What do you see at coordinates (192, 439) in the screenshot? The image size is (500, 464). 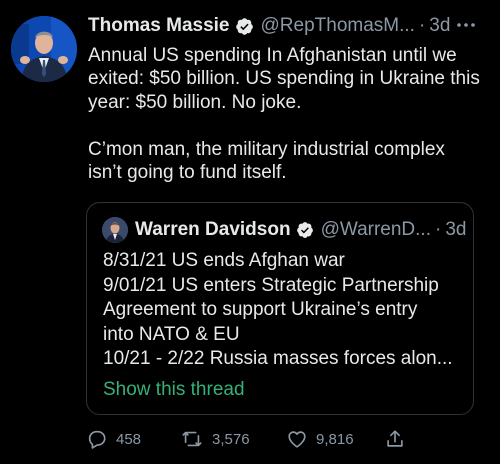 I see `retweet-icon` at bounding box center [192, 439].